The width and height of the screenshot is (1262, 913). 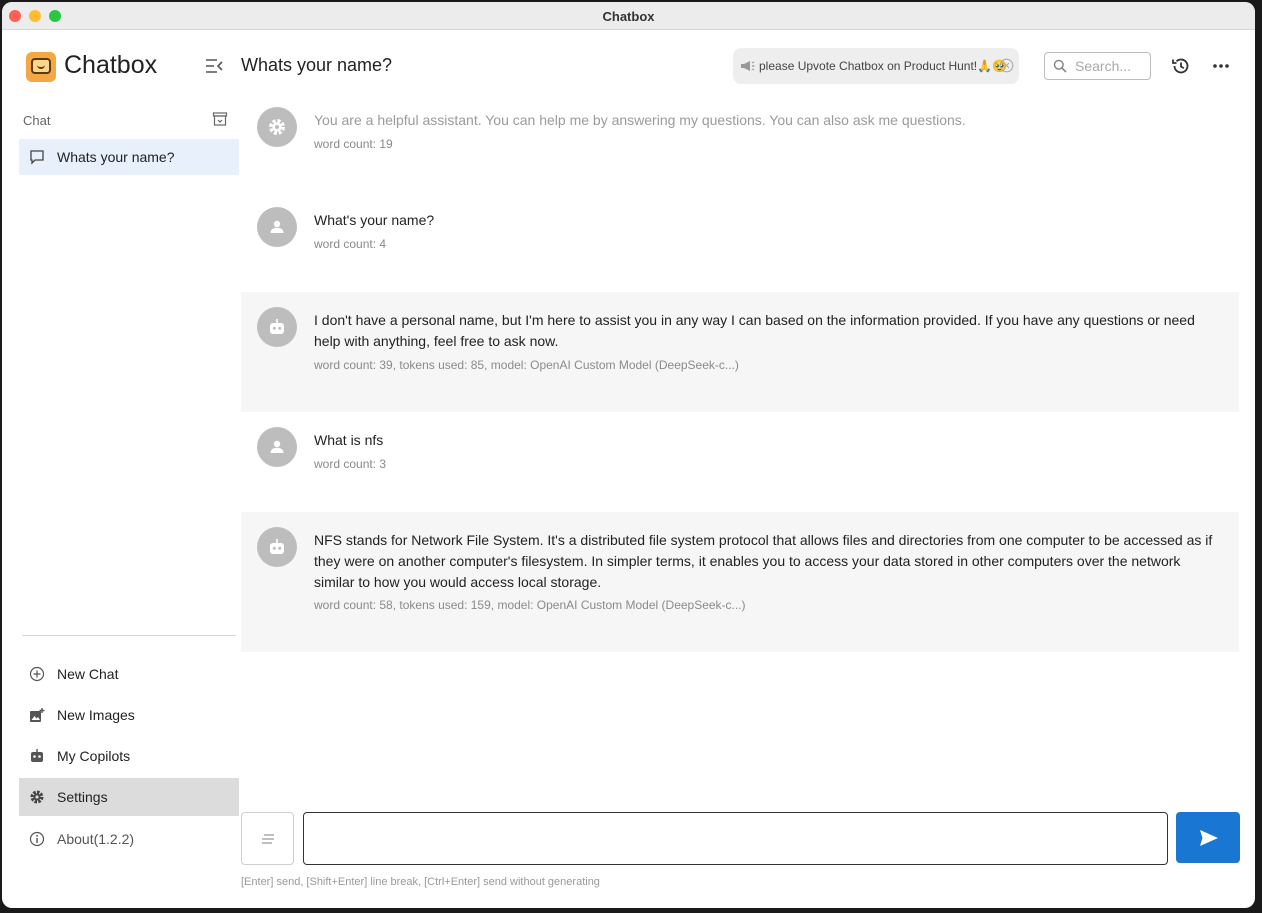 What do you see at coordinates (317, 65) in the screenshot?
I see `chat-title: Whats your name?` at bounding box center [317, 65].